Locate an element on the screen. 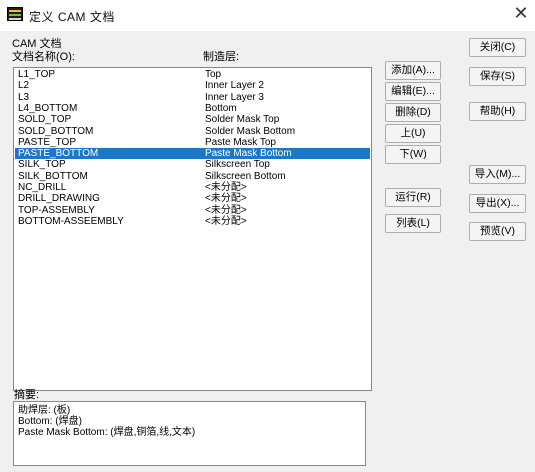  document-name: L3 is located at coordinates (24, 97).